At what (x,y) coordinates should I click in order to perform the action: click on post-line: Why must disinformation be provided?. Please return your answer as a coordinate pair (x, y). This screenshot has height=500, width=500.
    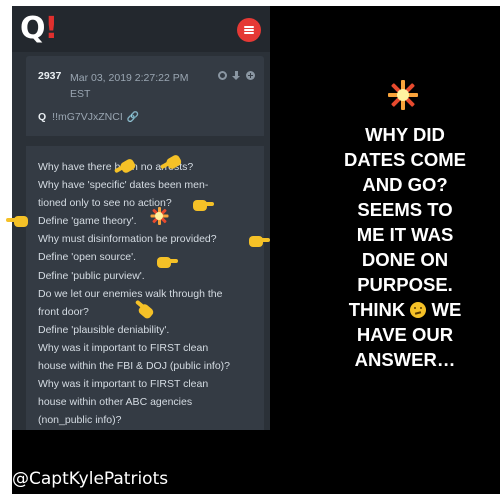
    Looking at the image, I should click on (127, 239).